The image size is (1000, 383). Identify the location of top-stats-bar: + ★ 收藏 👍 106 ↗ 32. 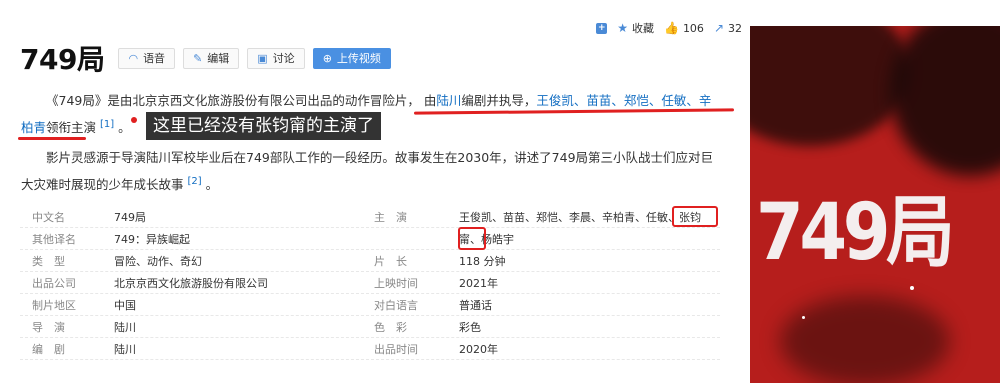
(669, 28).